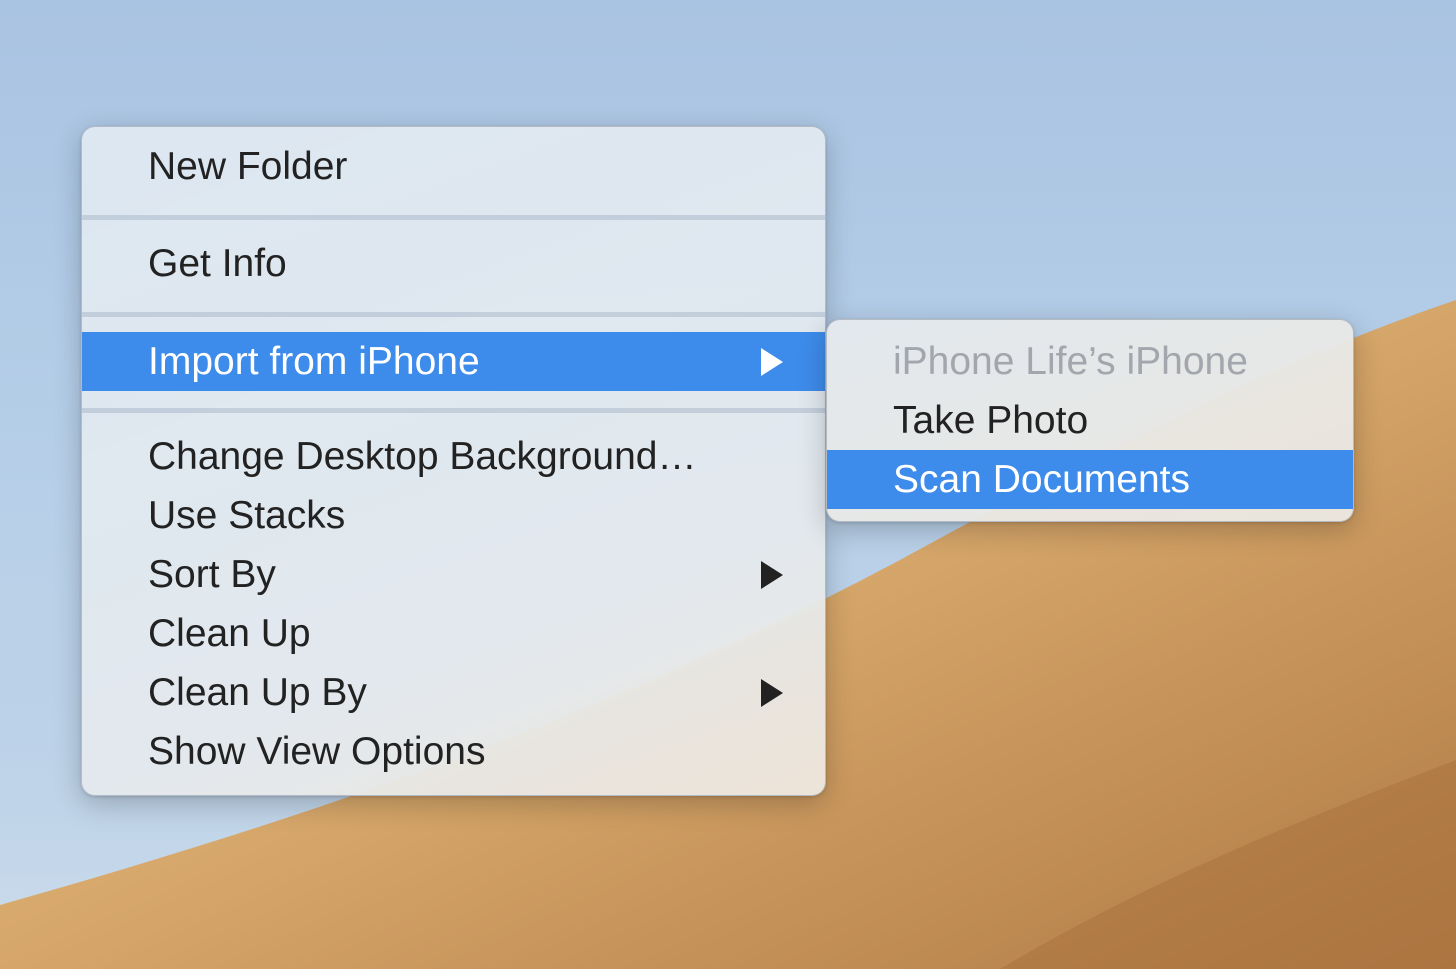 Image resolution: width=1456 pixels, height=969 pixels. What do you see at coordinates (453, 263) in the screenshot?
I see `menu-item-get-info: Get Info` at bounding box center [453, 263].